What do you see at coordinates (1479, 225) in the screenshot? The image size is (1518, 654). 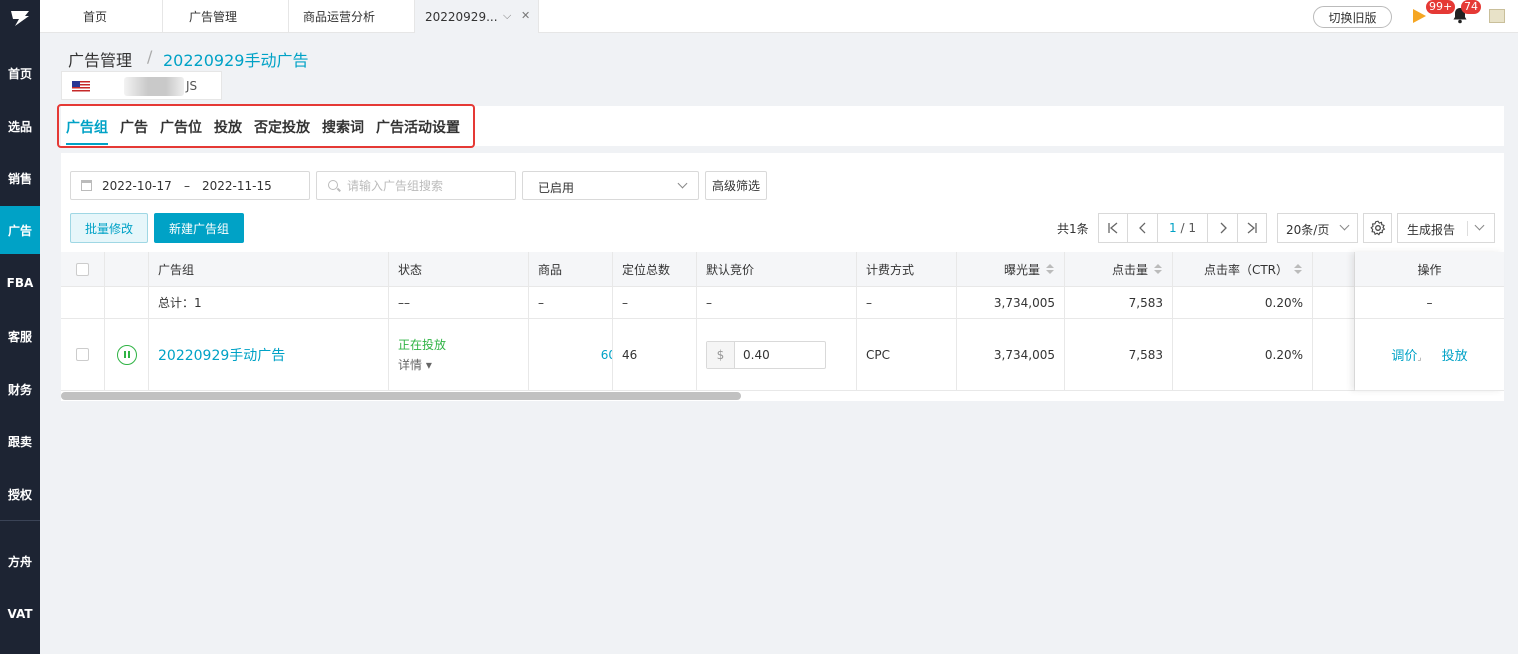 I see `chevron-down-icon` at bounding box center [1479, 225].